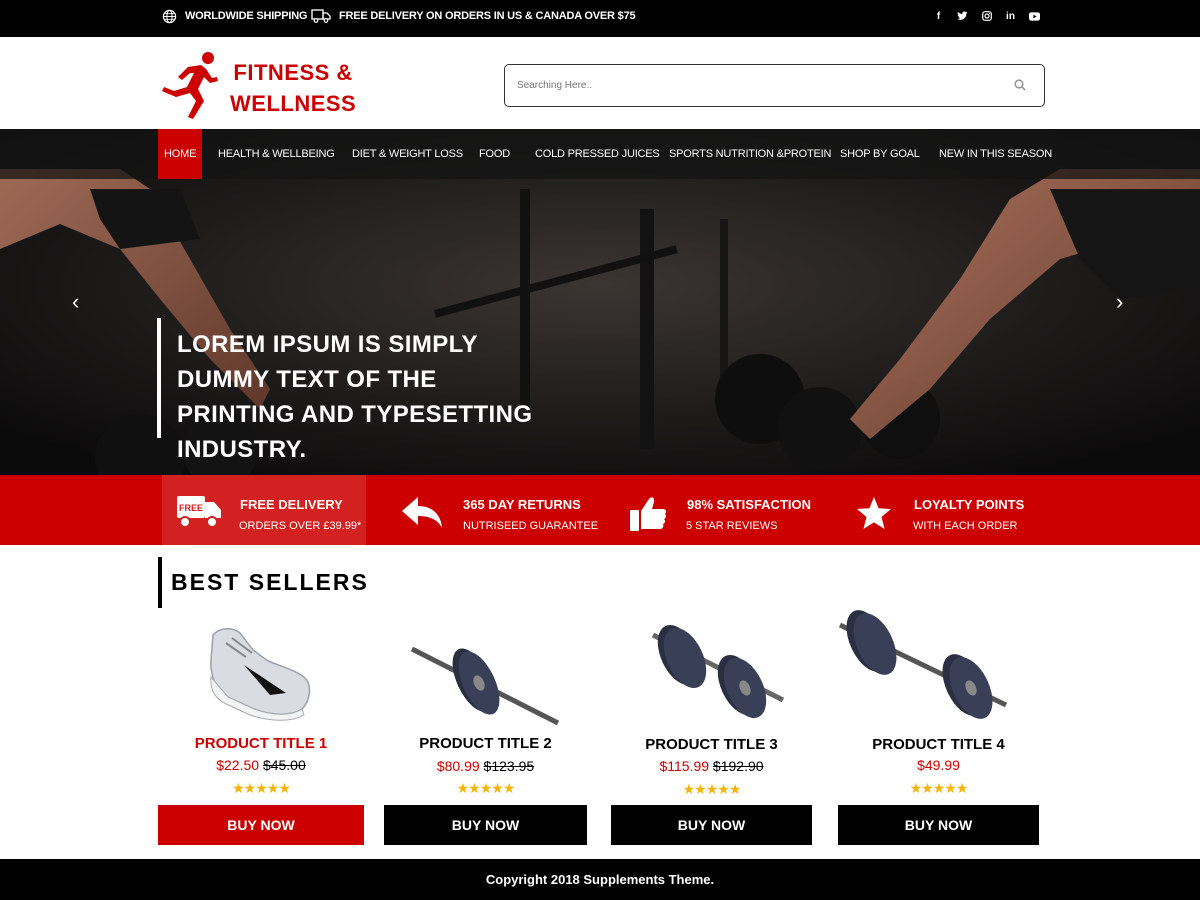  I want to click on feature-free-delivery: FREE FREE DELIVERY ORDERS OVER £39.99*, so click(264, 510).